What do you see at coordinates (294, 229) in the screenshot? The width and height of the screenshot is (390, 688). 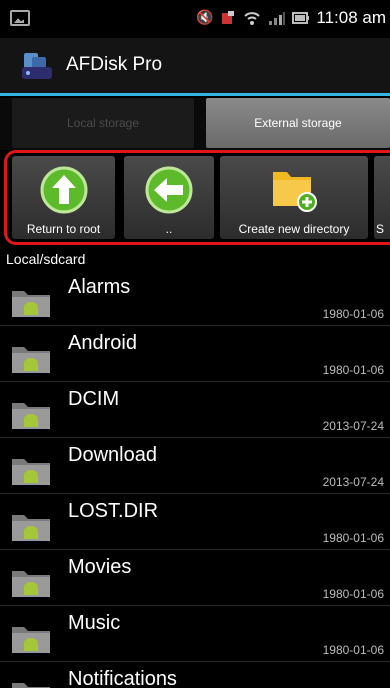 I see `create-new-directory-label: Create new directory` at bounding box center [294, 229].